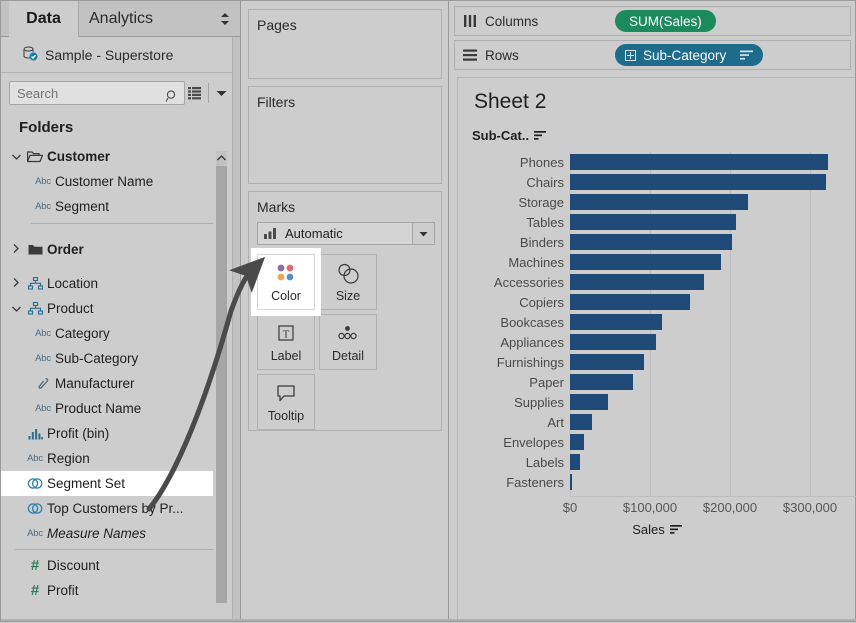 The height and width of the screenshot is (623, 856). What do you see at coordinates (114, 308) in the screenshot?
I see `tree-item-product: Product` at bounding box center [114, 308].